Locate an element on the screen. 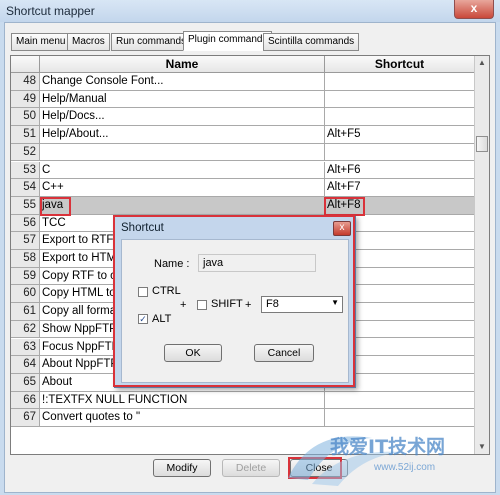  name-field: java is located at coordinates (257, 263).